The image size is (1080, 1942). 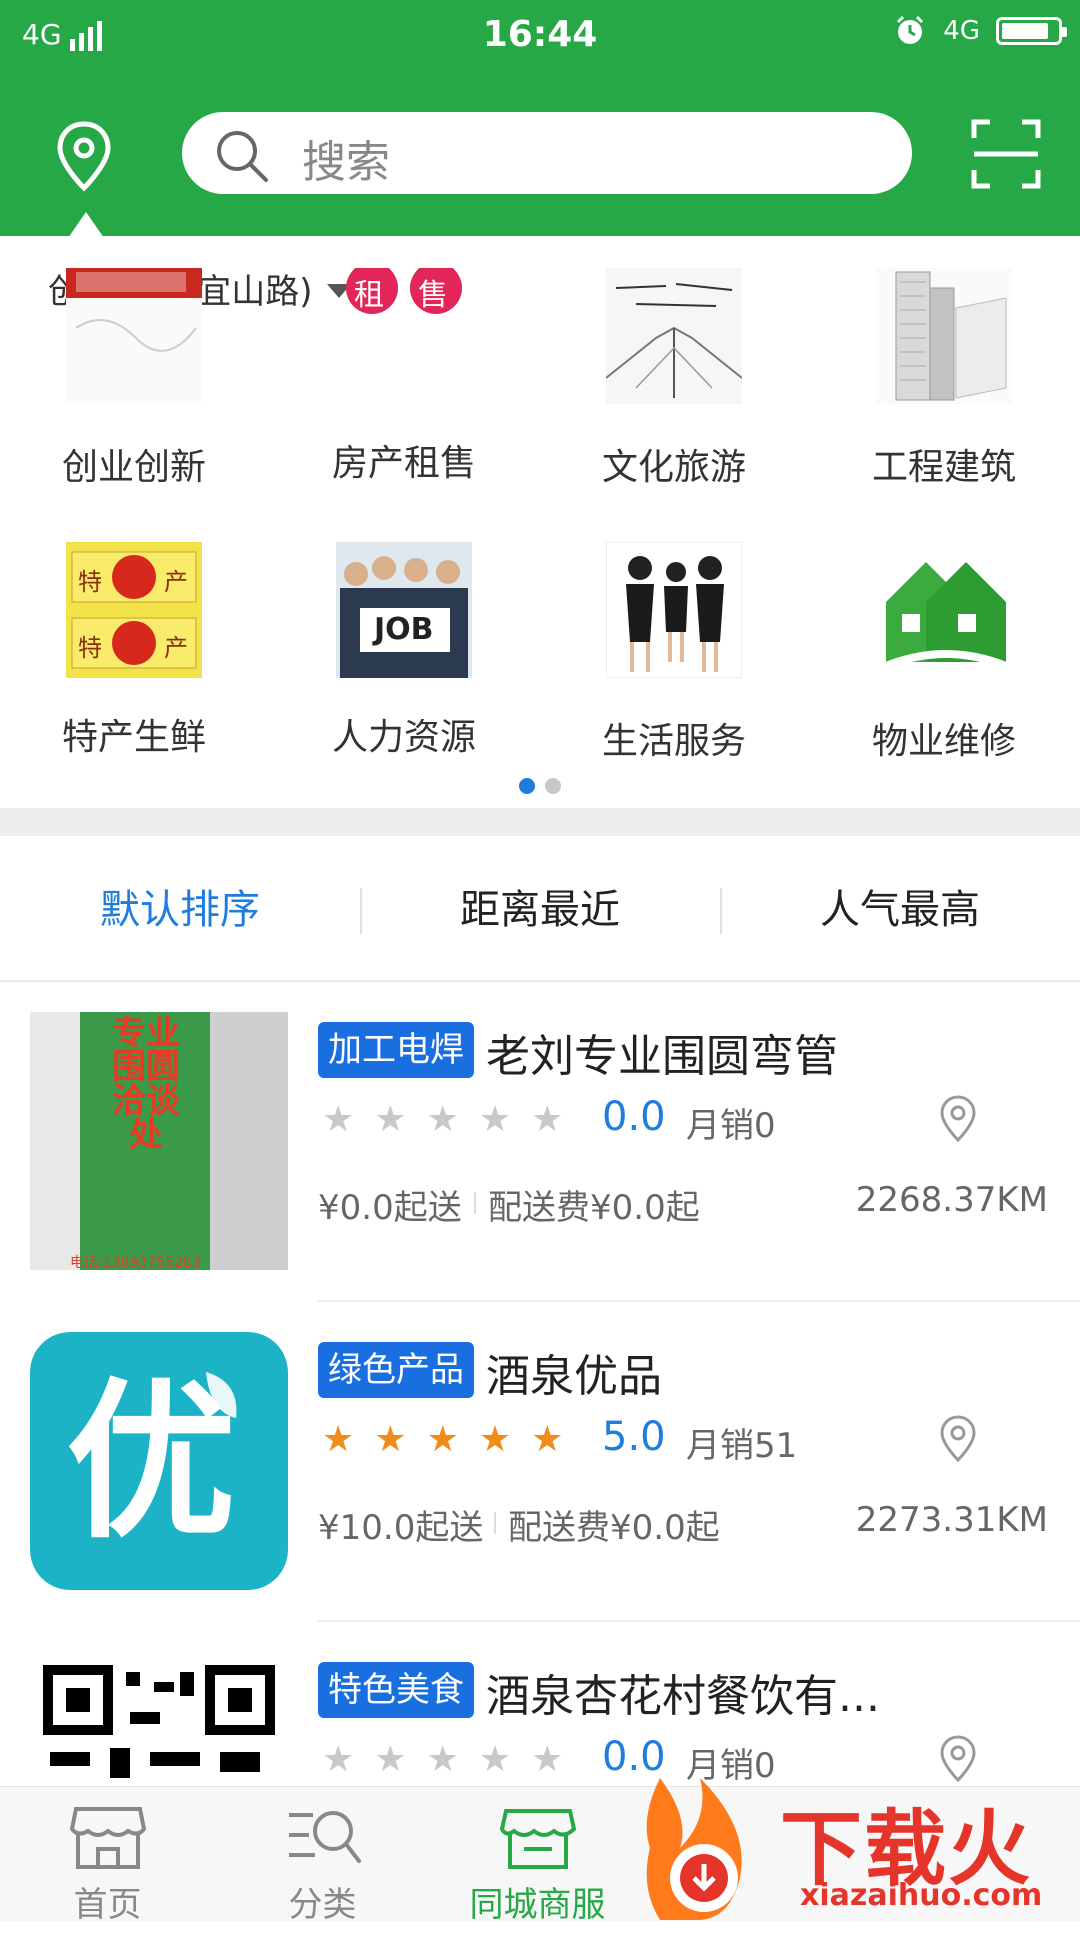 I want to click on store-icon, so click(x=107, y=1838).